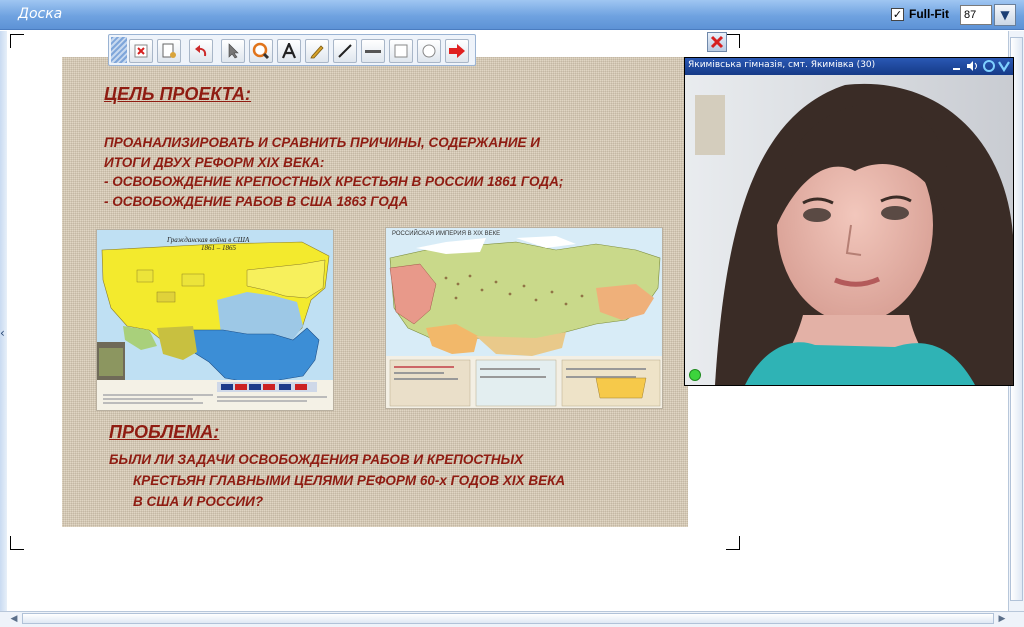 This screenshot has height=627, width=1024. Describe the element at coordinates (218, 248) in the screenshot. I see `usa-map-years: 1861 – 1865` at that location.